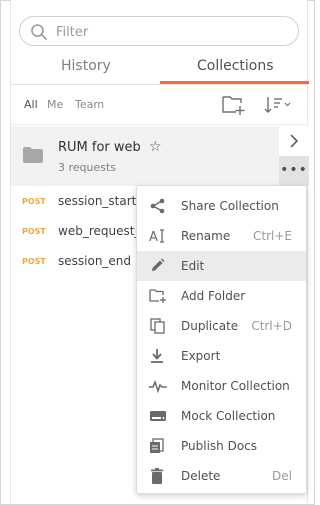  Describe the element at coordinates (234, 105) in the screenshot. I see `new-collection-icon` at that location.